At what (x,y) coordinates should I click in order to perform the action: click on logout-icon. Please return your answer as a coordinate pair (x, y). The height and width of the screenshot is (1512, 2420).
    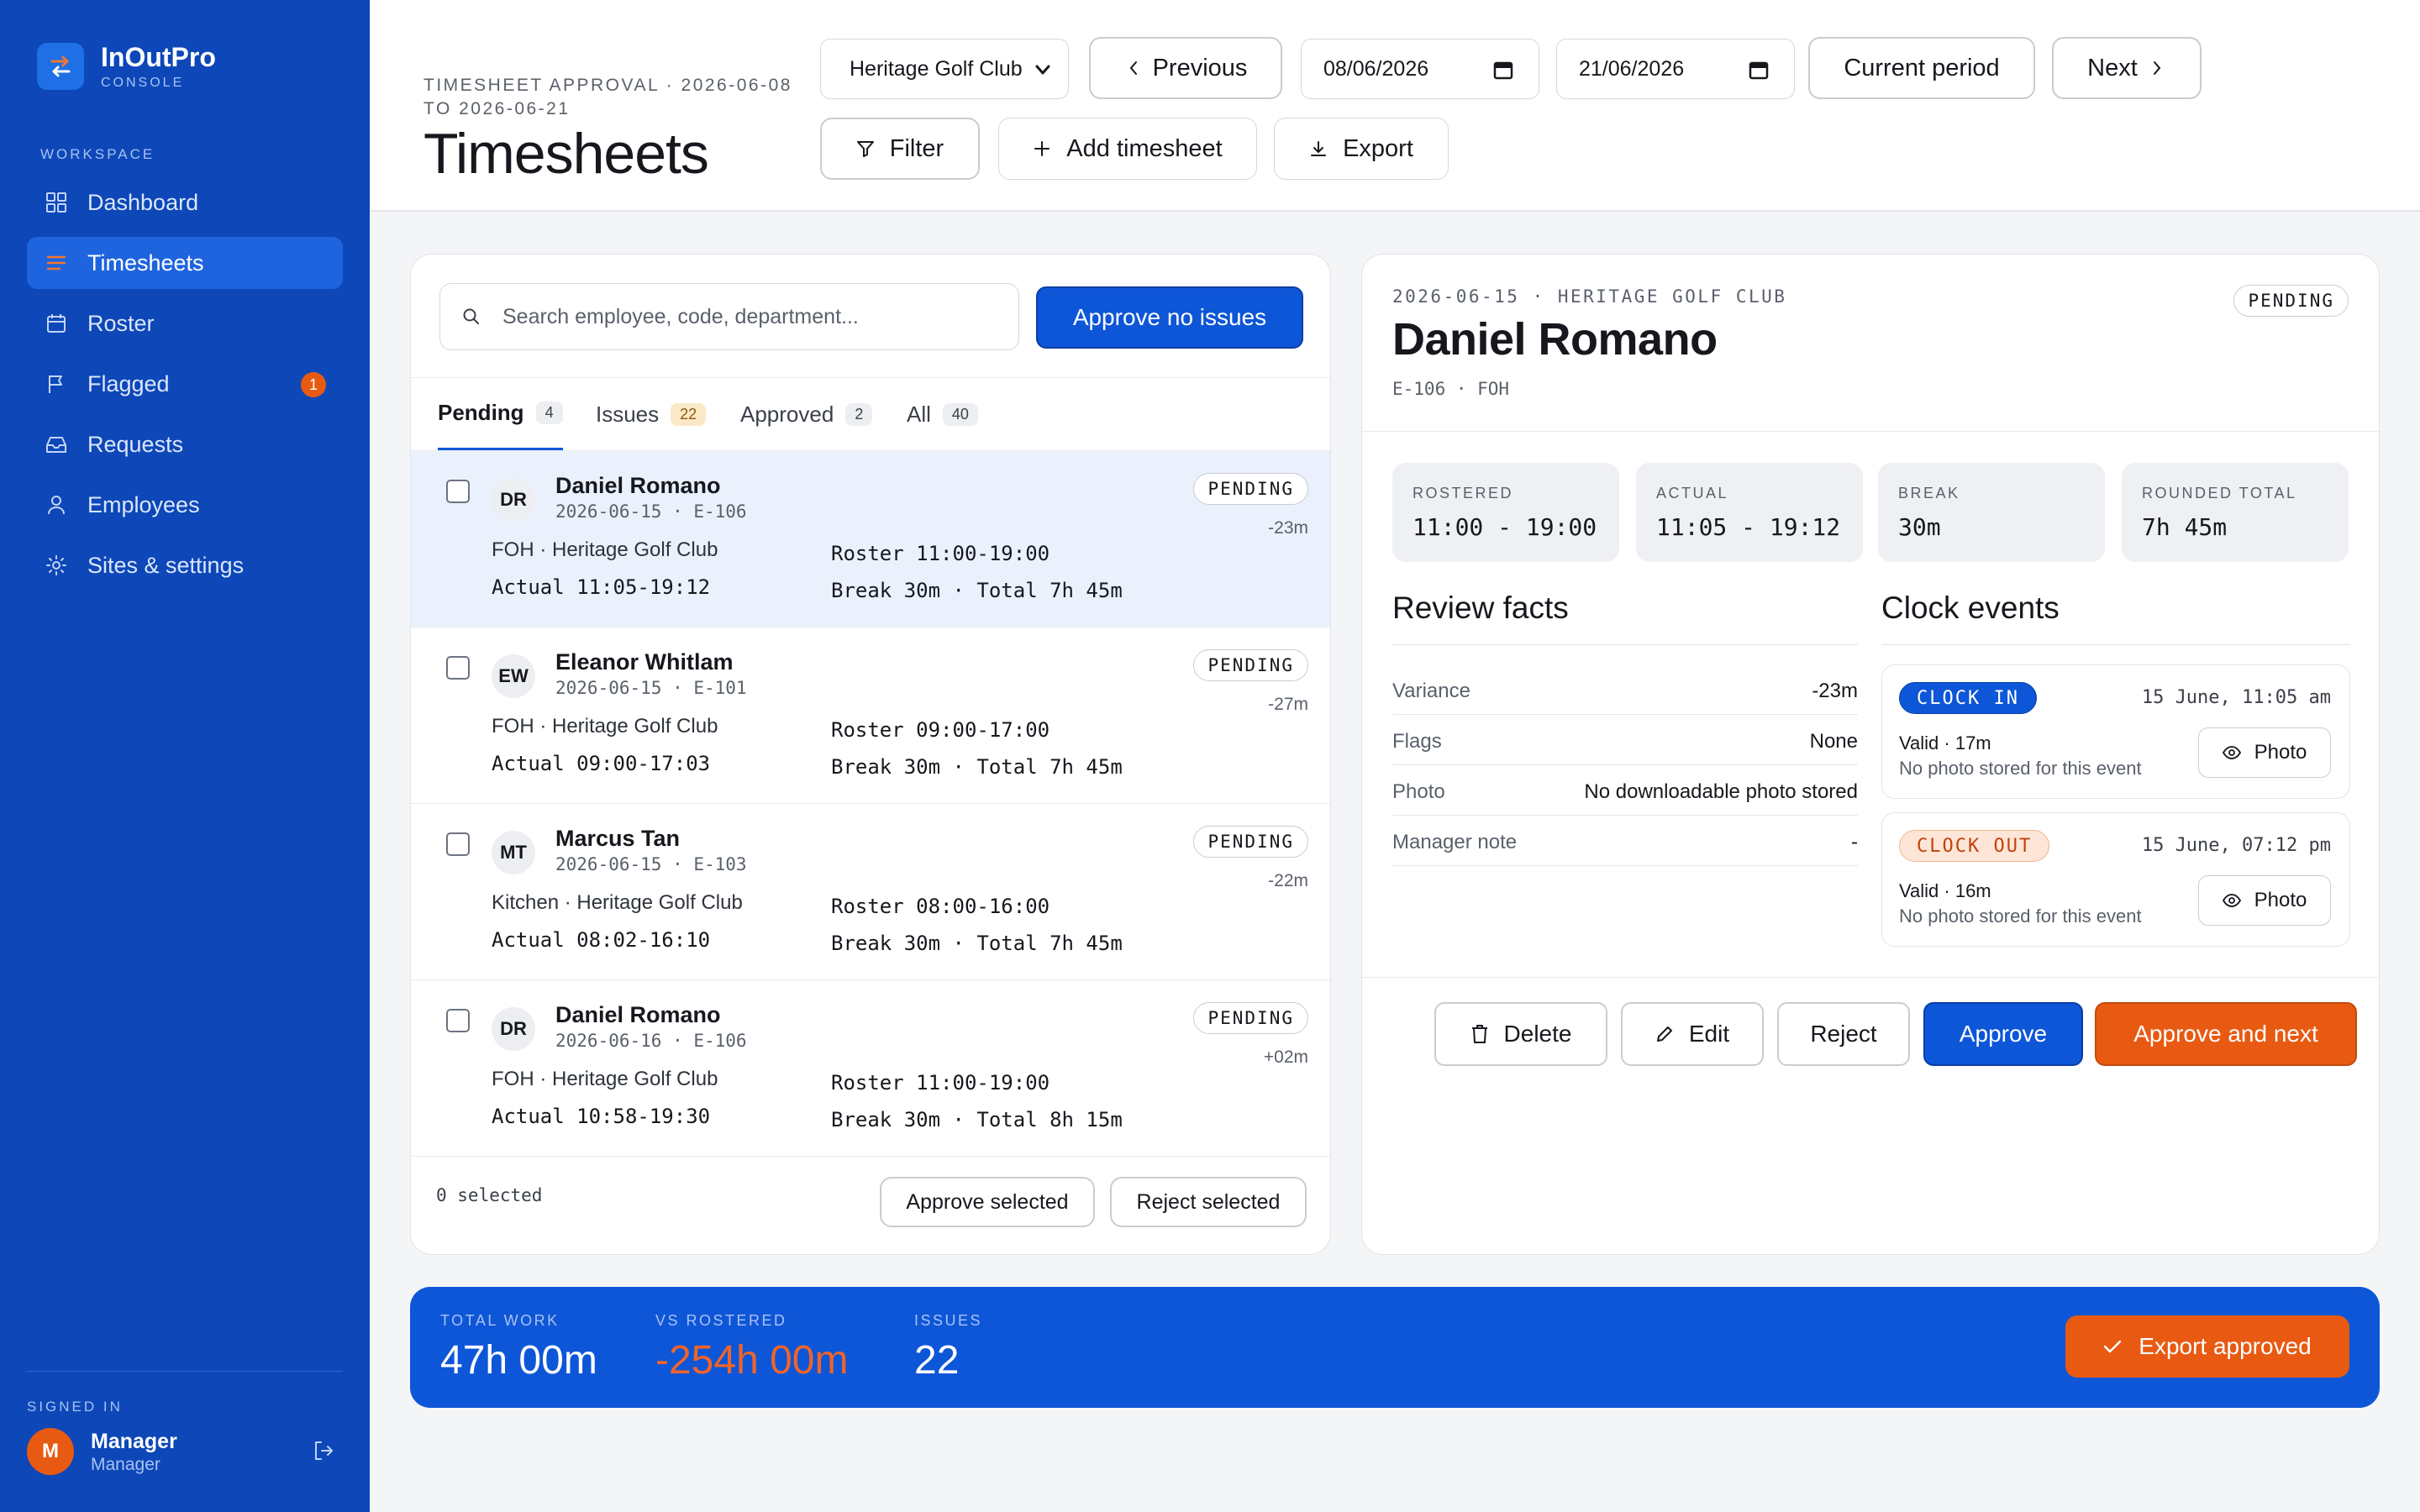
    Looking at the image, I should click on (323, 1451).